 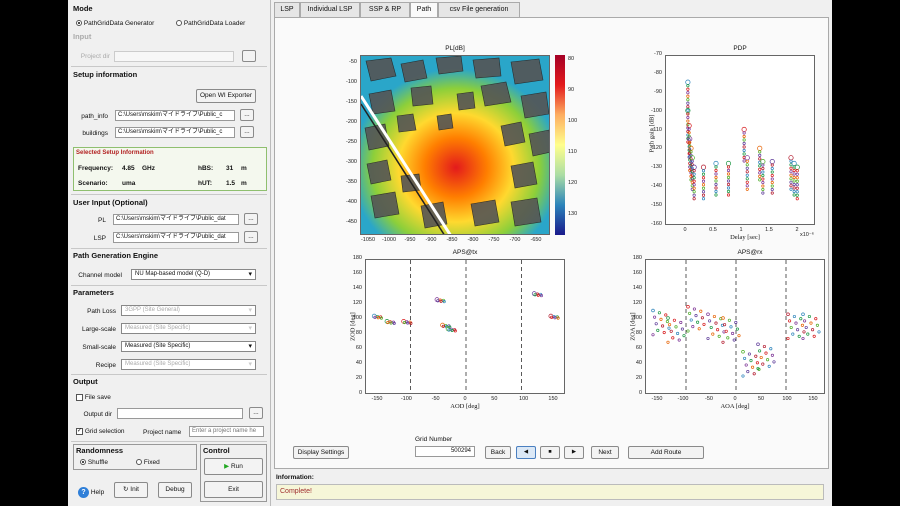 What do you see at coordinates (79, 23) in the screenshot?
I see `radio-icon` at bounding box center [79, 23].